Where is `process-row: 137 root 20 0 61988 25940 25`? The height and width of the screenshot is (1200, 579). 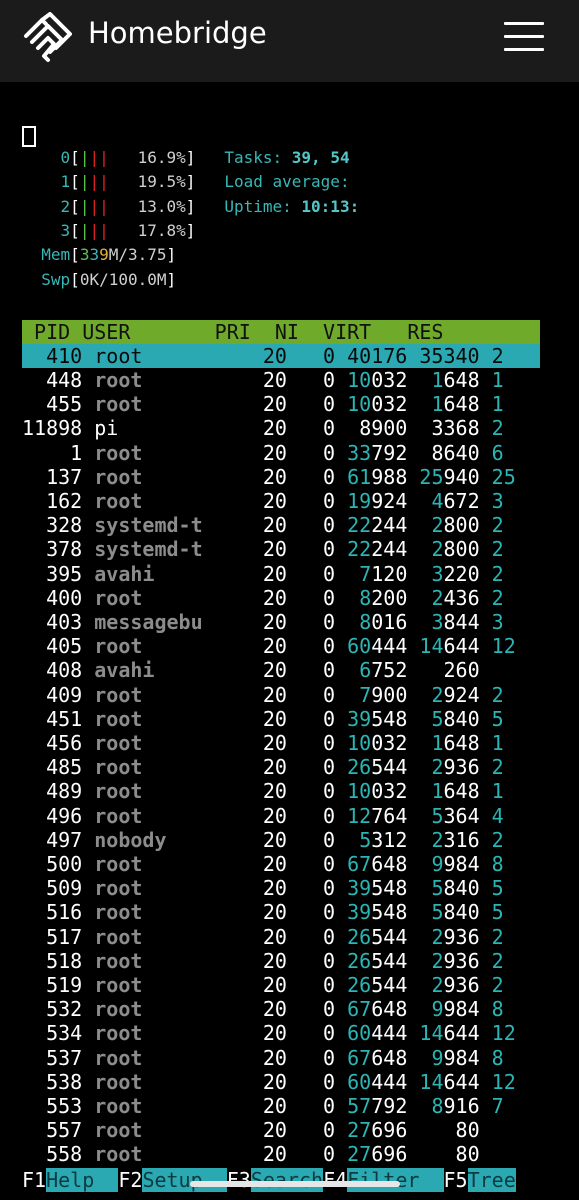 process-row: 137 root 20 0 61988 25940 25 is located at coordinates (300, 477).